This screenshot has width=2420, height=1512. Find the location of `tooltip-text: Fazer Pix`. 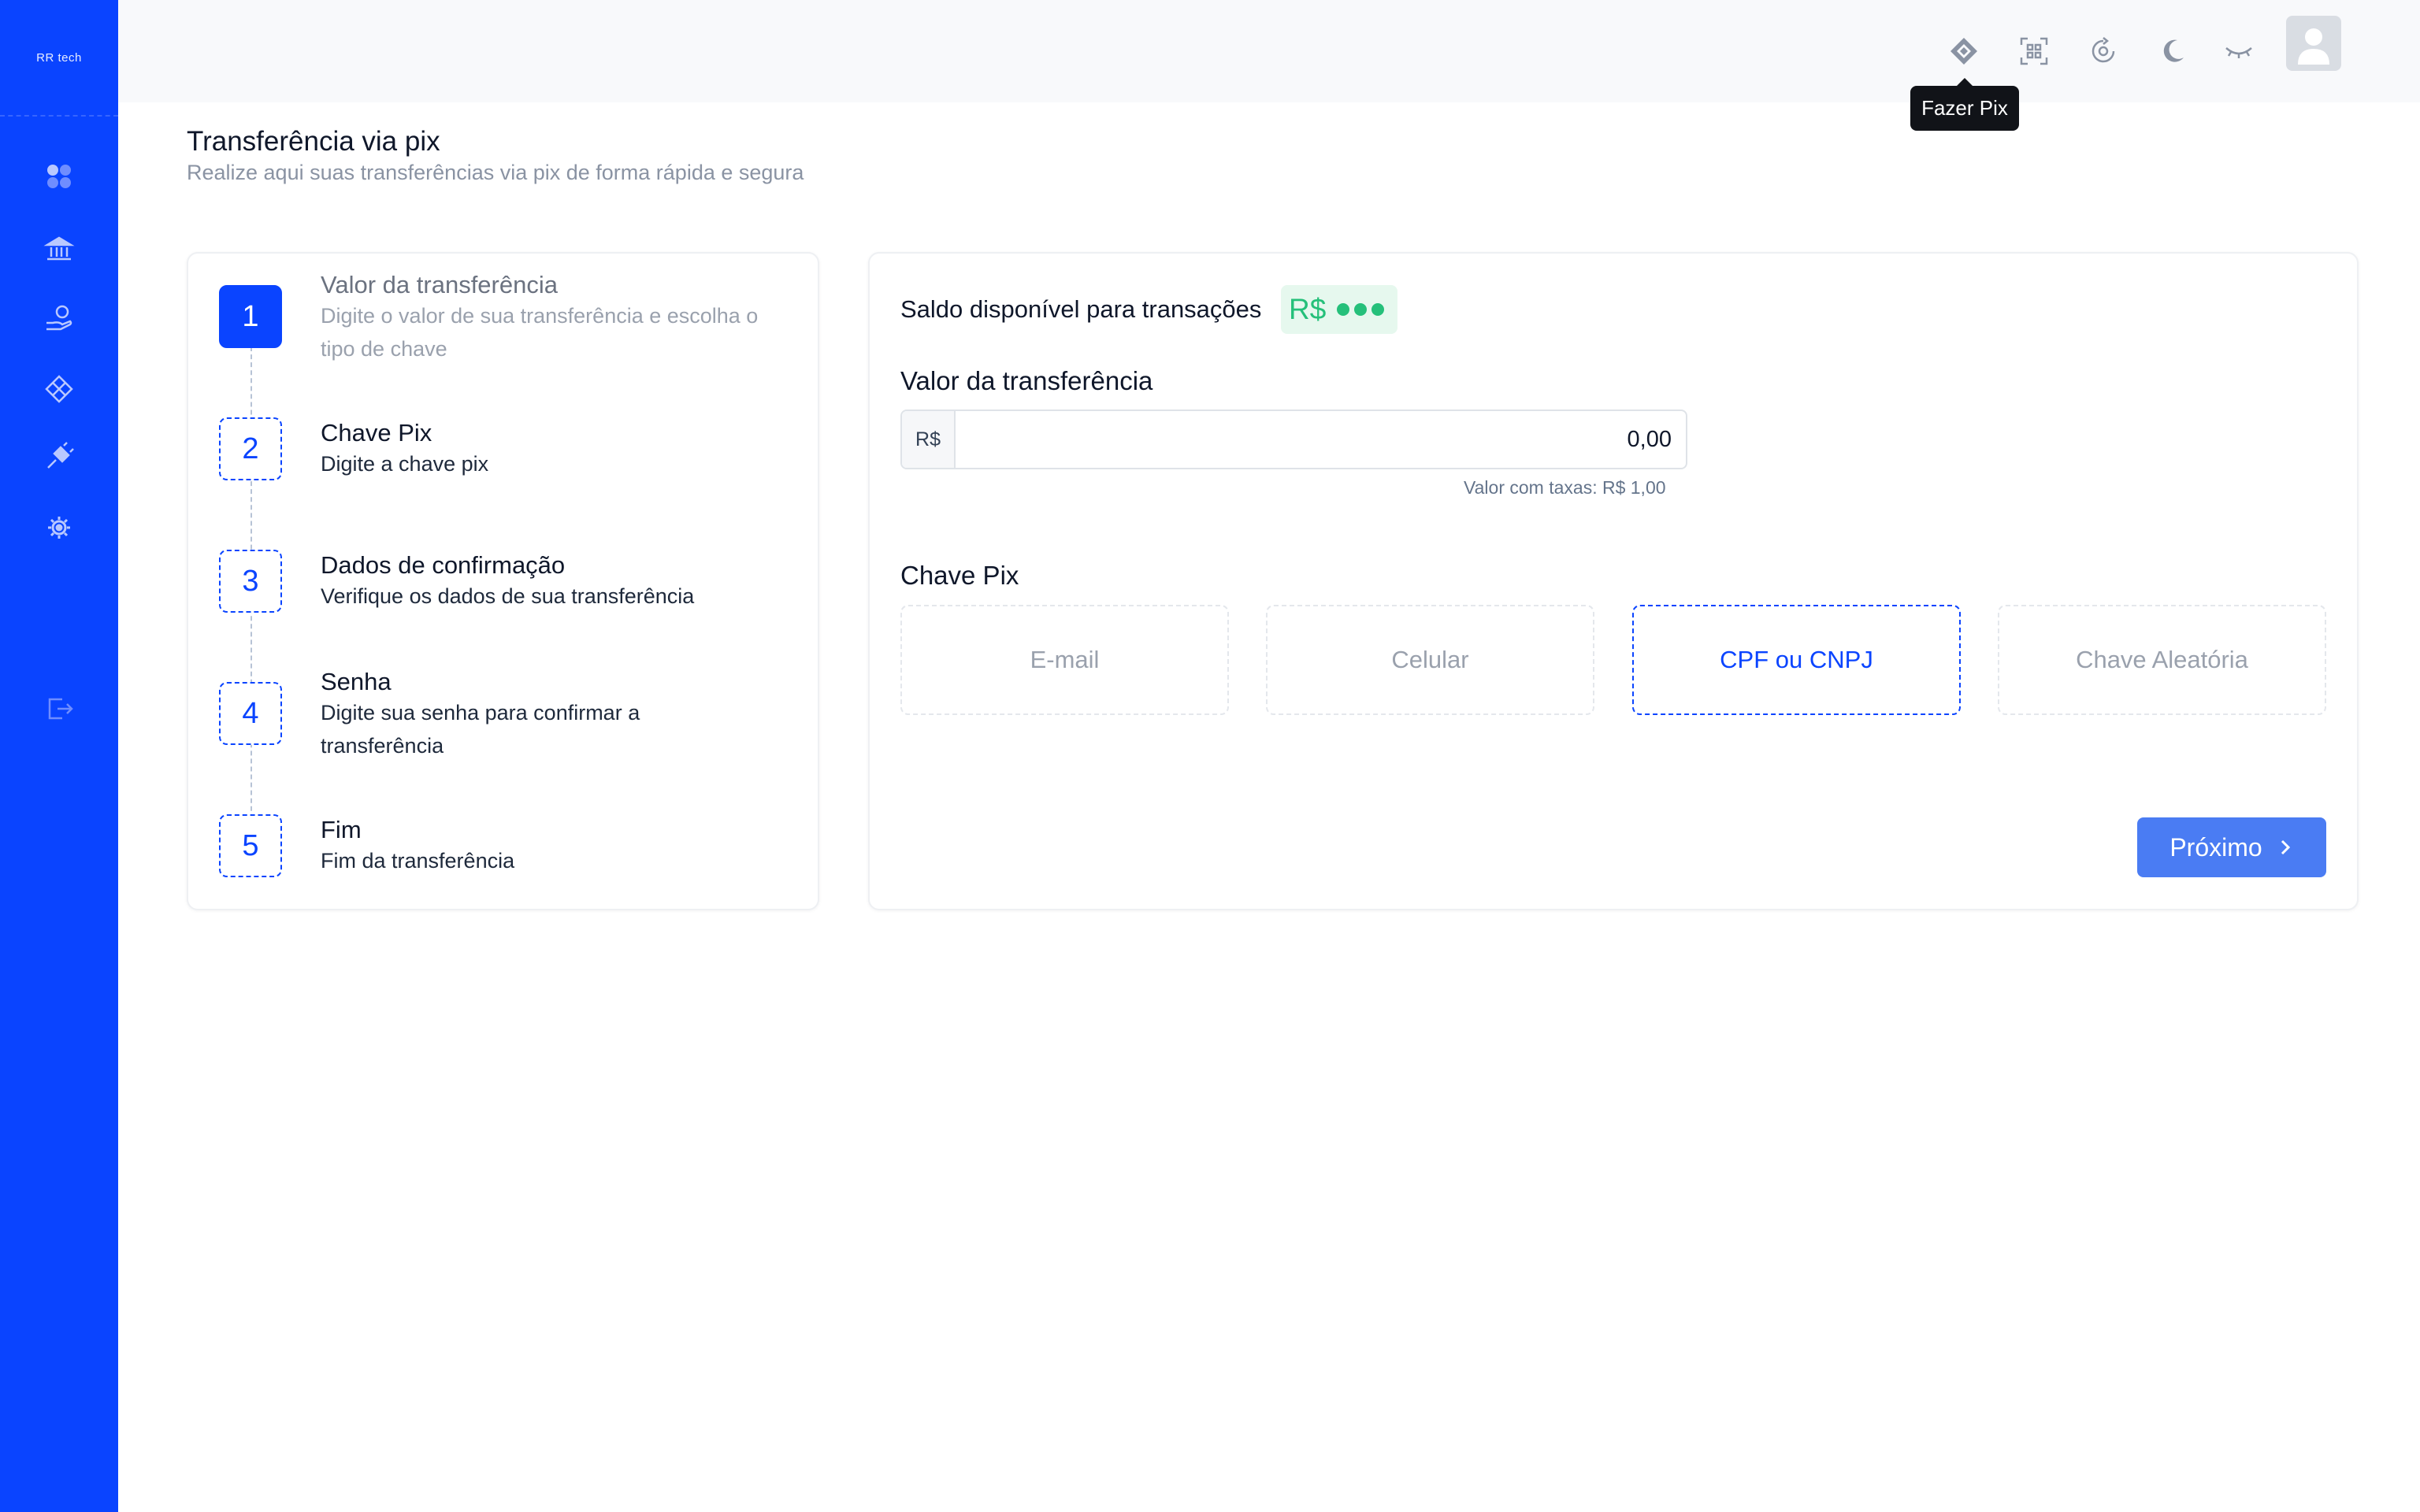

tooltip-text: Fazer Pix is located at coordinates (1964, 108).